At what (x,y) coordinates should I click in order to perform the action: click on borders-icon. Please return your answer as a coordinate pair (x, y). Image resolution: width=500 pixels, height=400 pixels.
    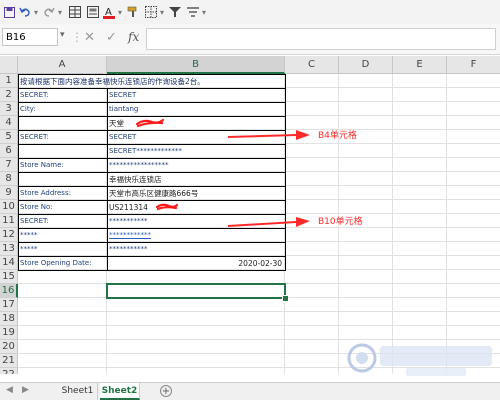
    Looking at the image, I should click on (151, 12).